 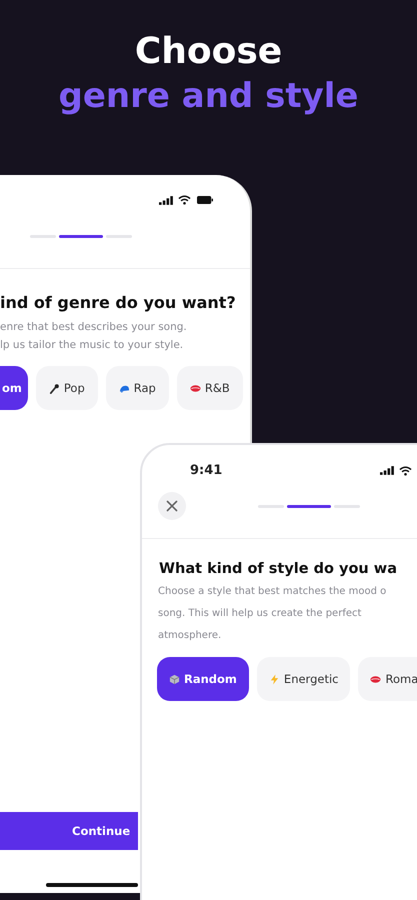 What do you see at coordinates (387, 679) in the screenshot?
I see `style-chip: Roma` at bounding box center [387, 679].